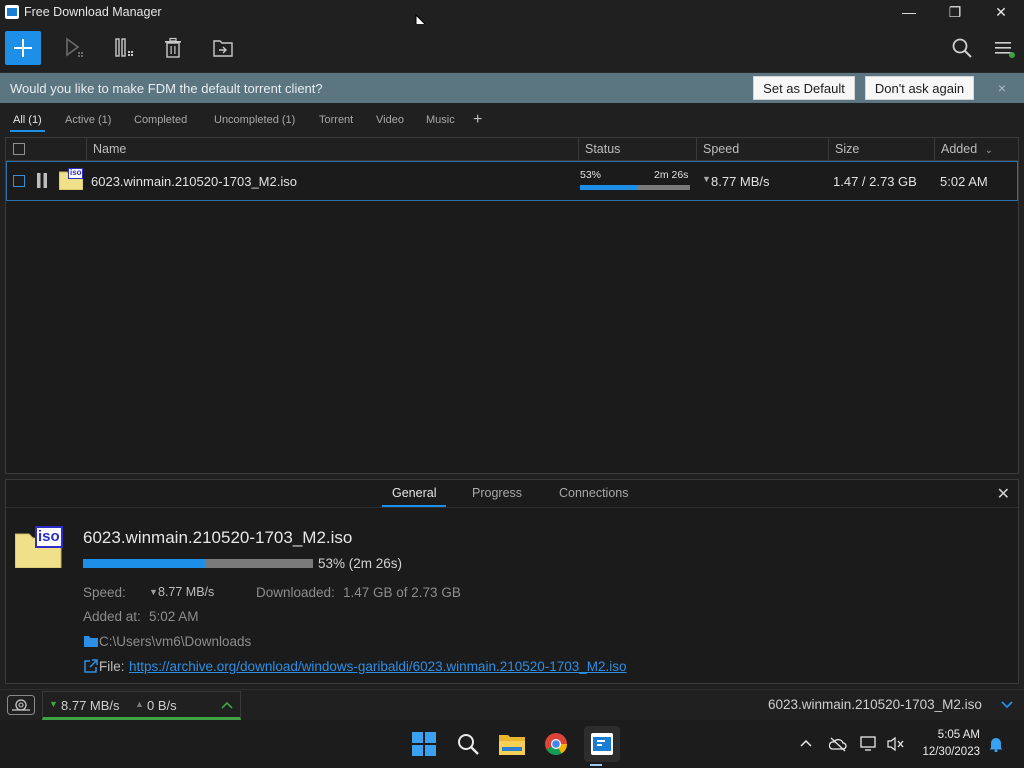  I want to click on search-icon, so click(962, 48).